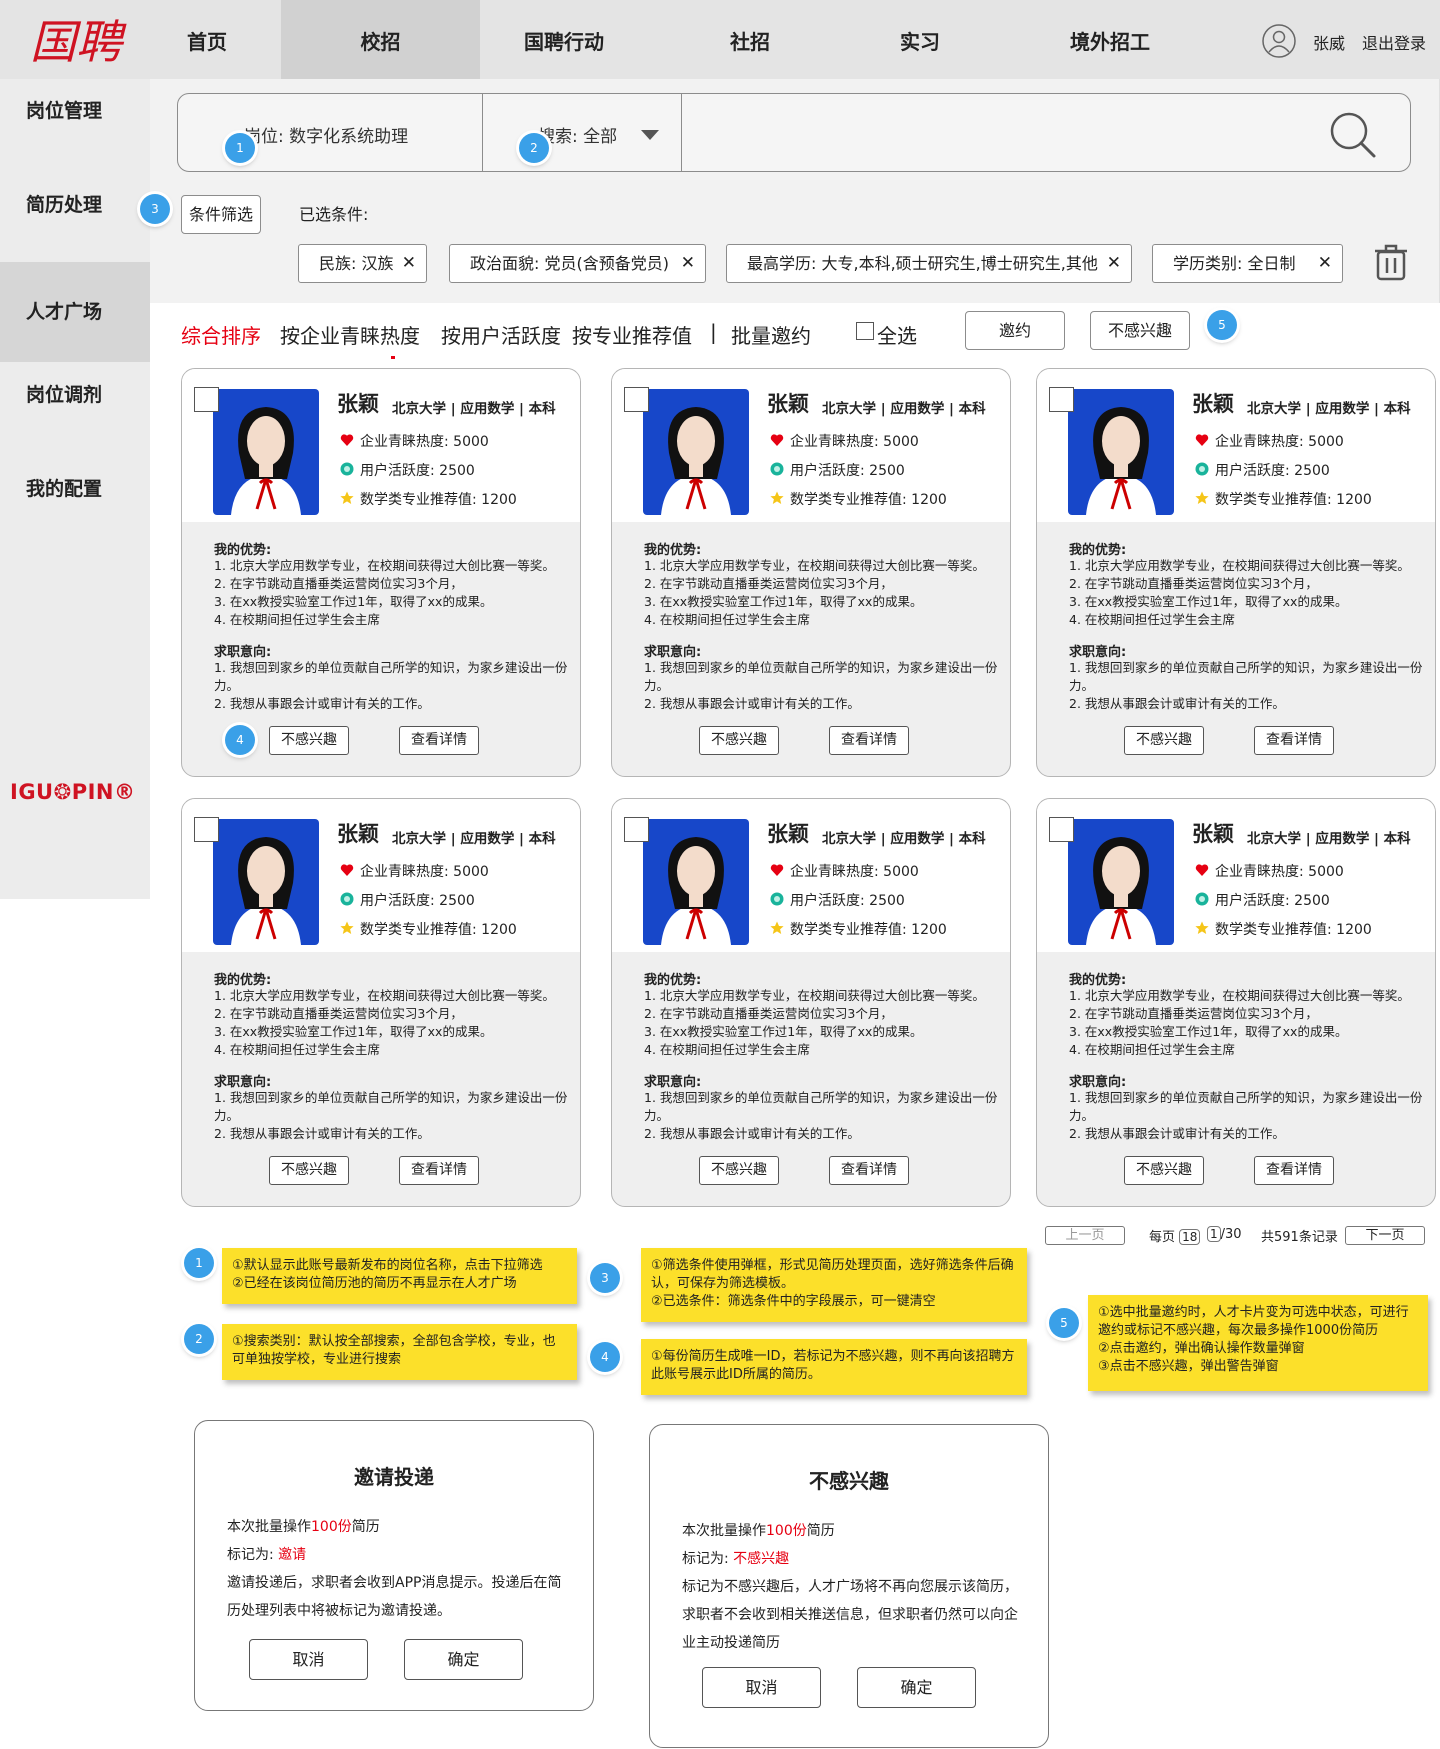 This screenshot has height=1749, width=1440. Describe the element at coordinates (1391, 262) in the screenshot. I see `trash-icon` at that location.